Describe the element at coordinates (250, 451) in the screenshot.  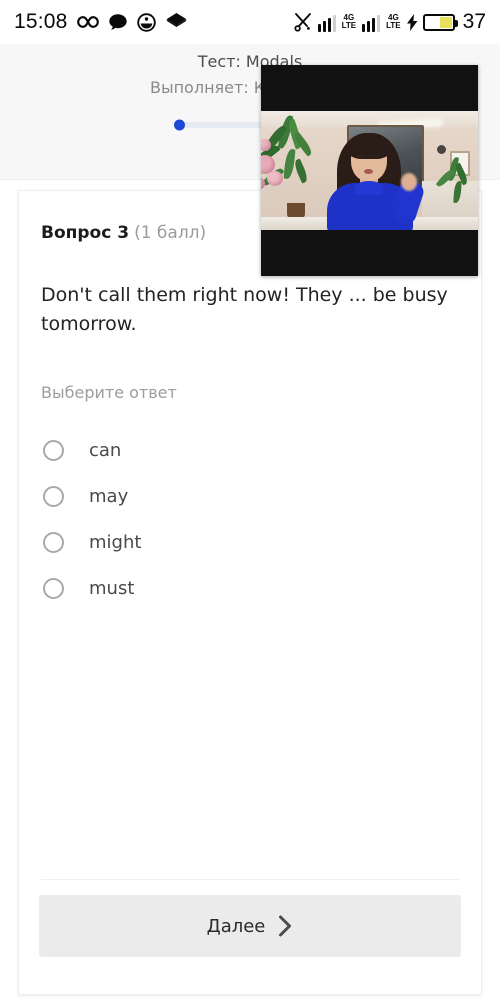
I see `answer-option-can: can` at that location.